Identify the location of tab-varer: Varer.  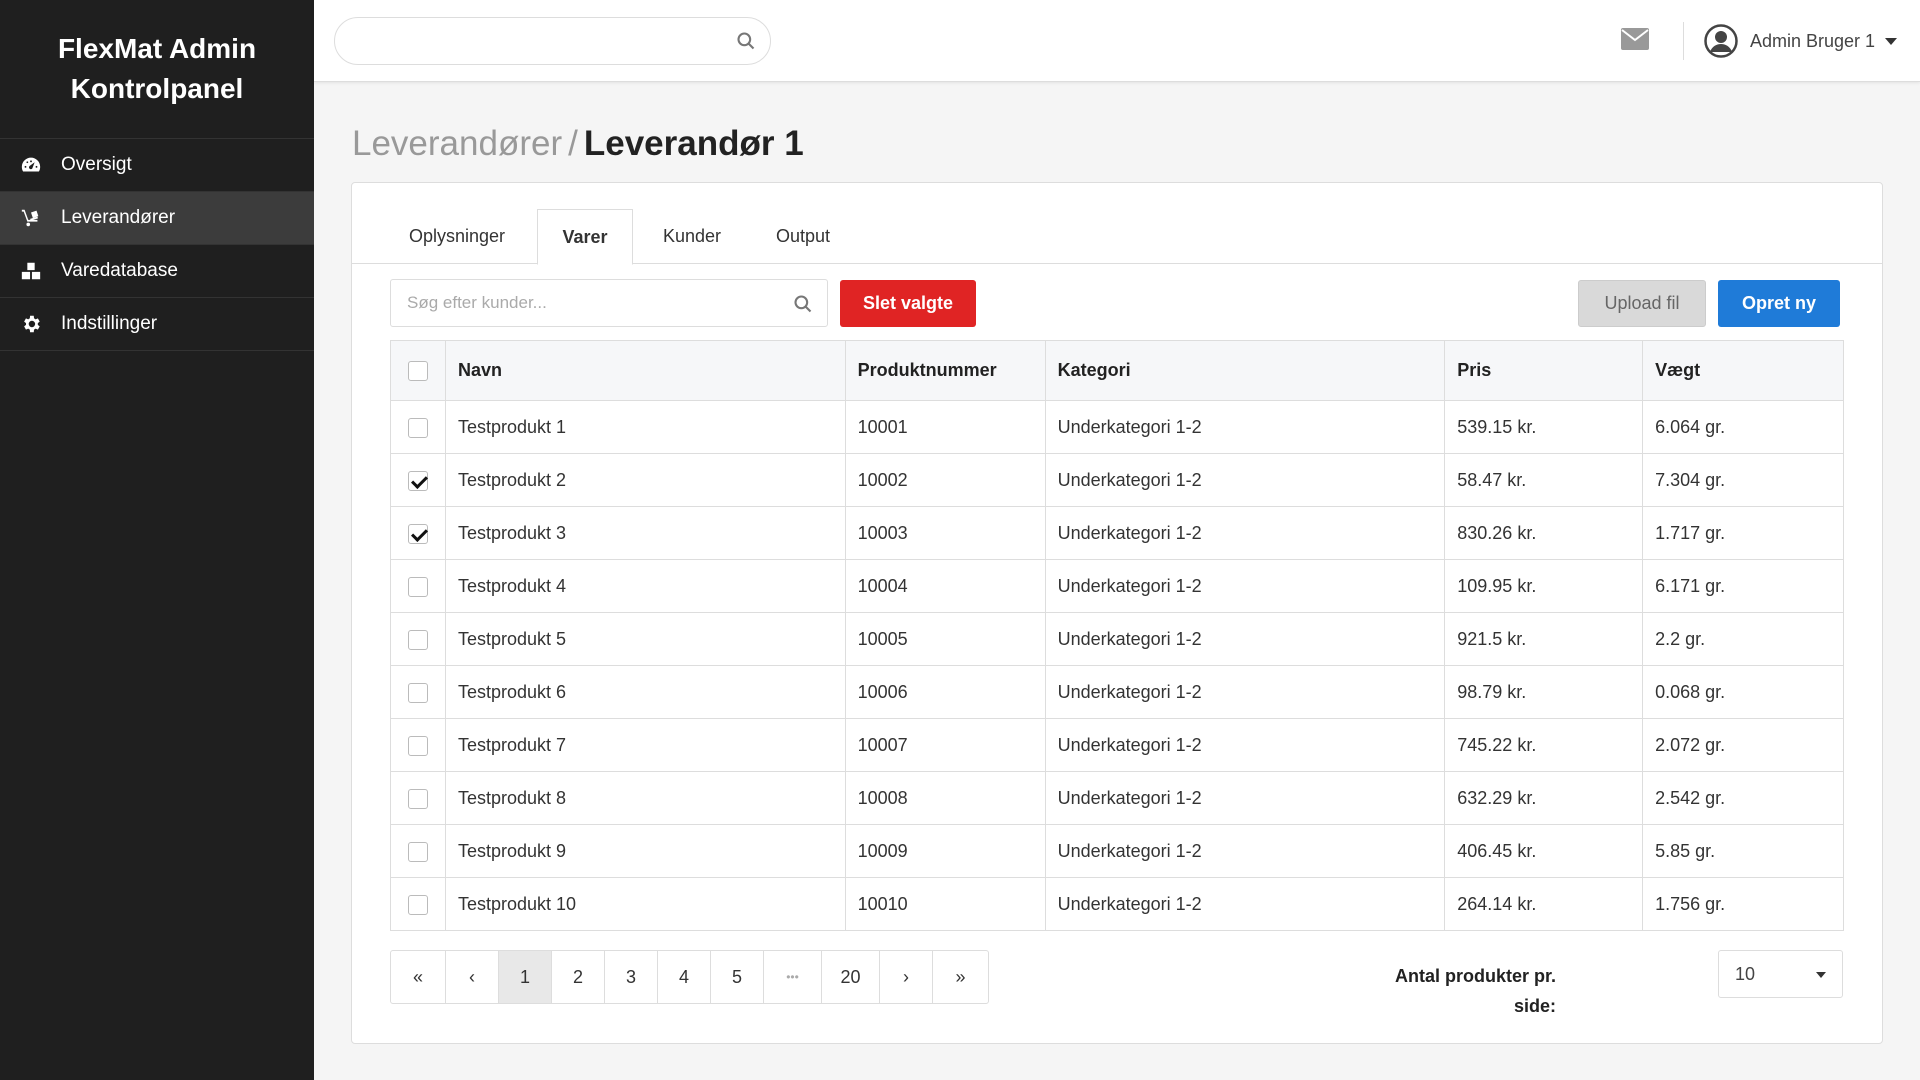
(585, 237).